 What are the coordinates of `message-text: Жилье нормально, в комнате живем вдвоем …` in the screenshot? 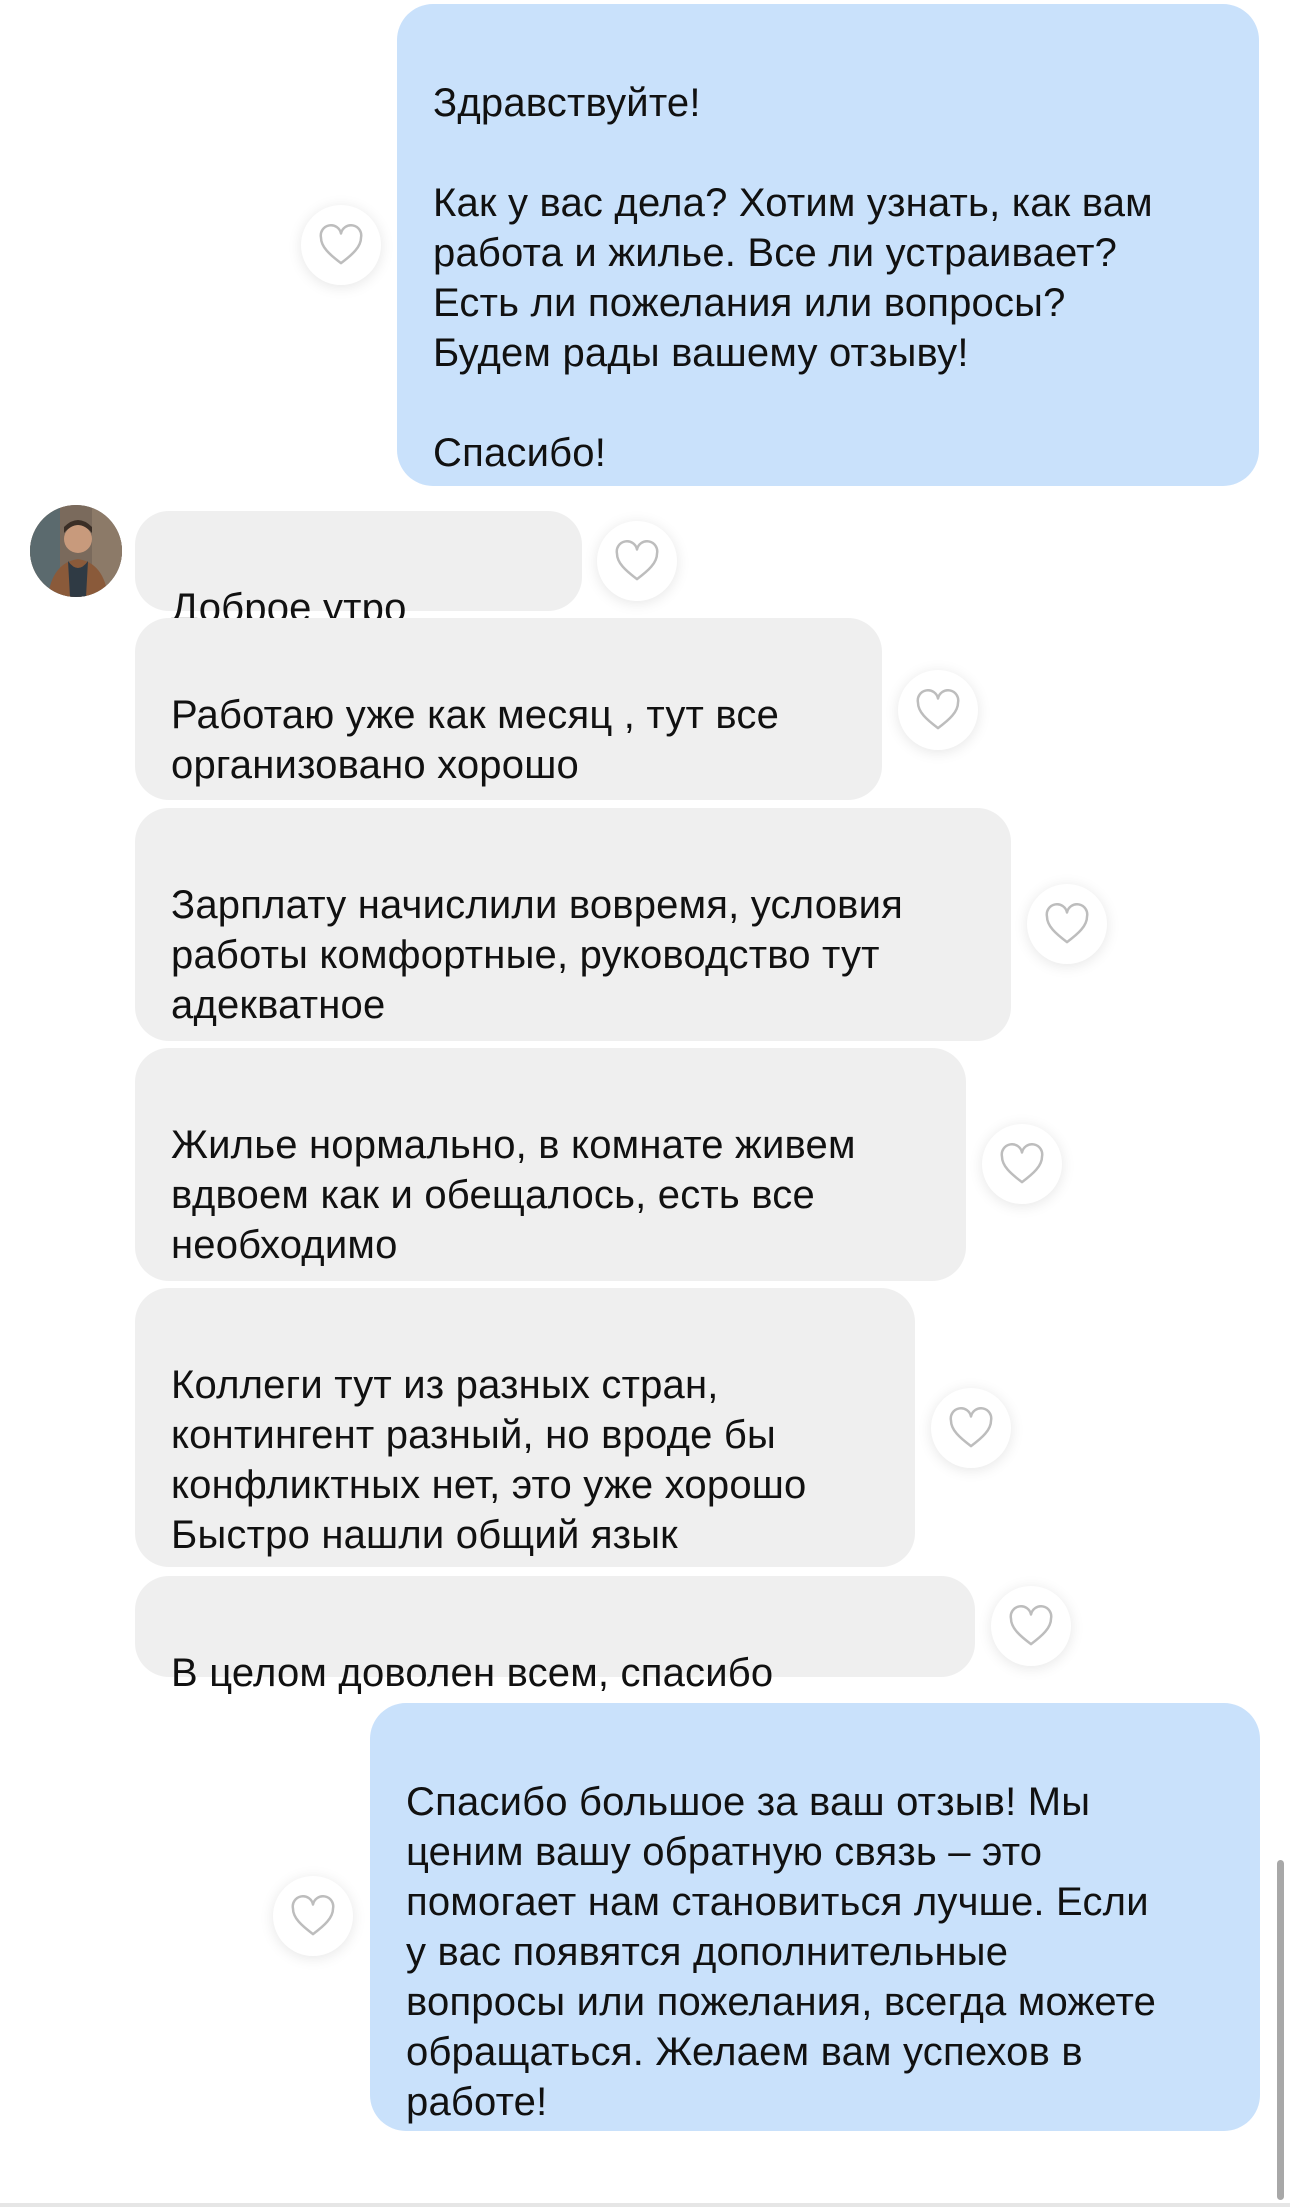 It's located at (513, 1195).